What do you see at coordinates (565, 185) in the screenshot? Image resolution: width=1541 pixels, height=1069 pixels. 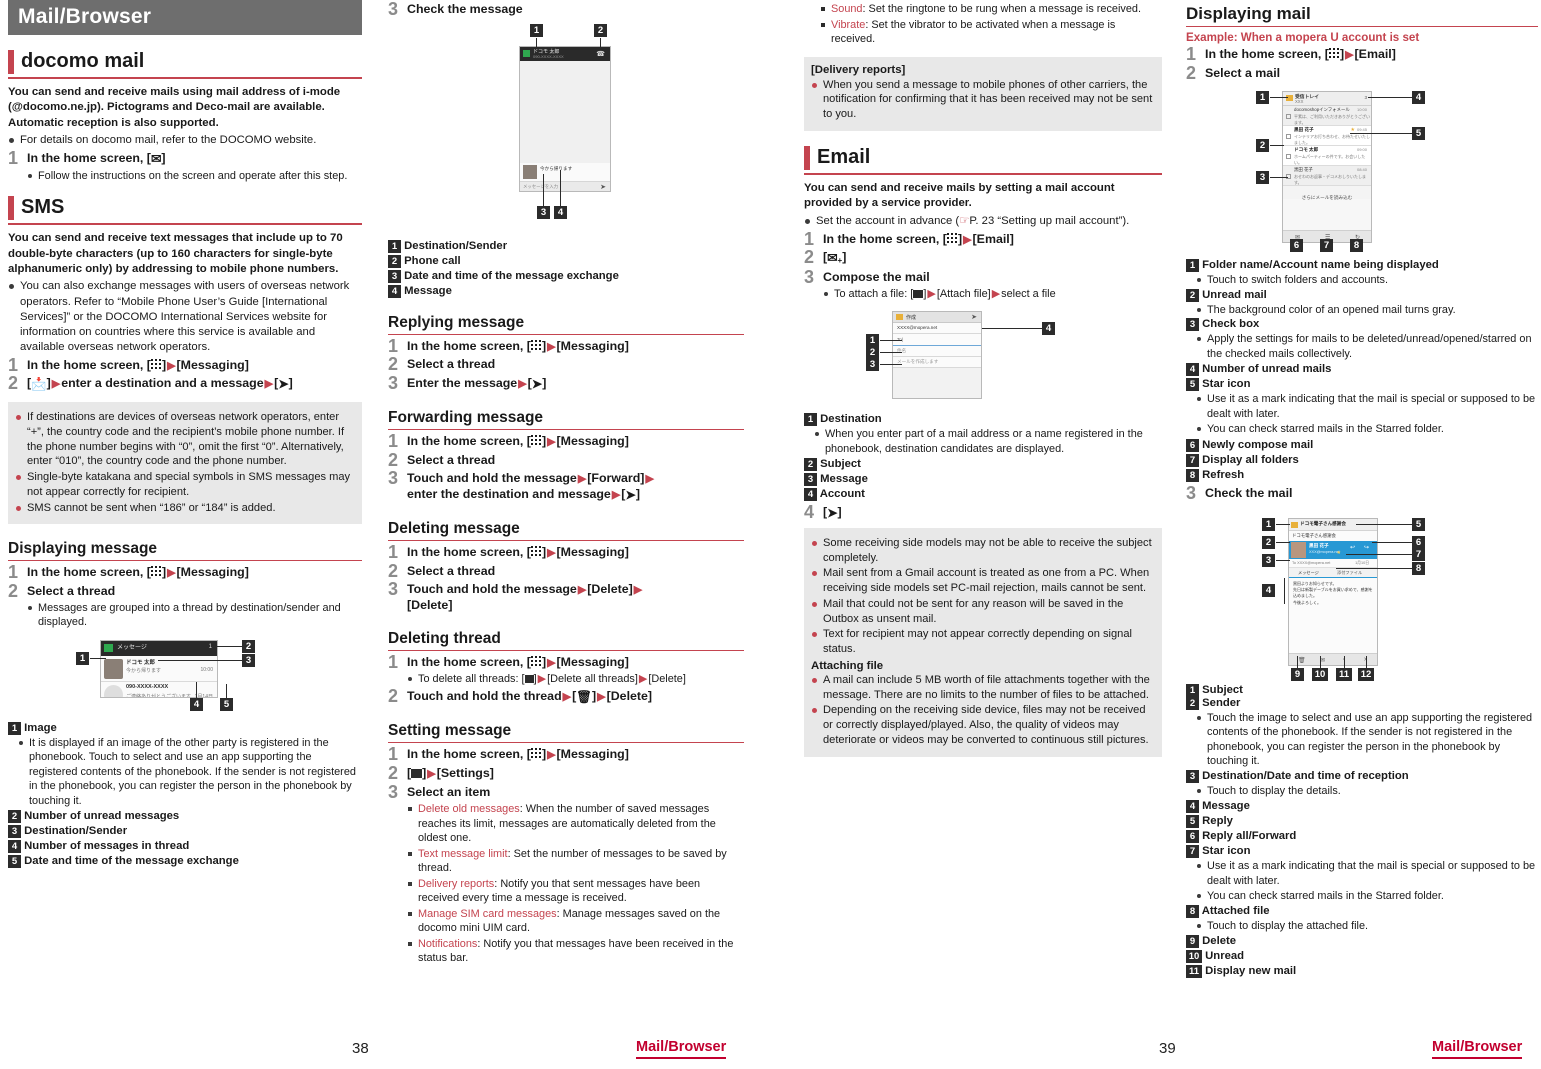 I see `message-input-bar: メッセージを入力 ➤` at bounding box center [565, 185].